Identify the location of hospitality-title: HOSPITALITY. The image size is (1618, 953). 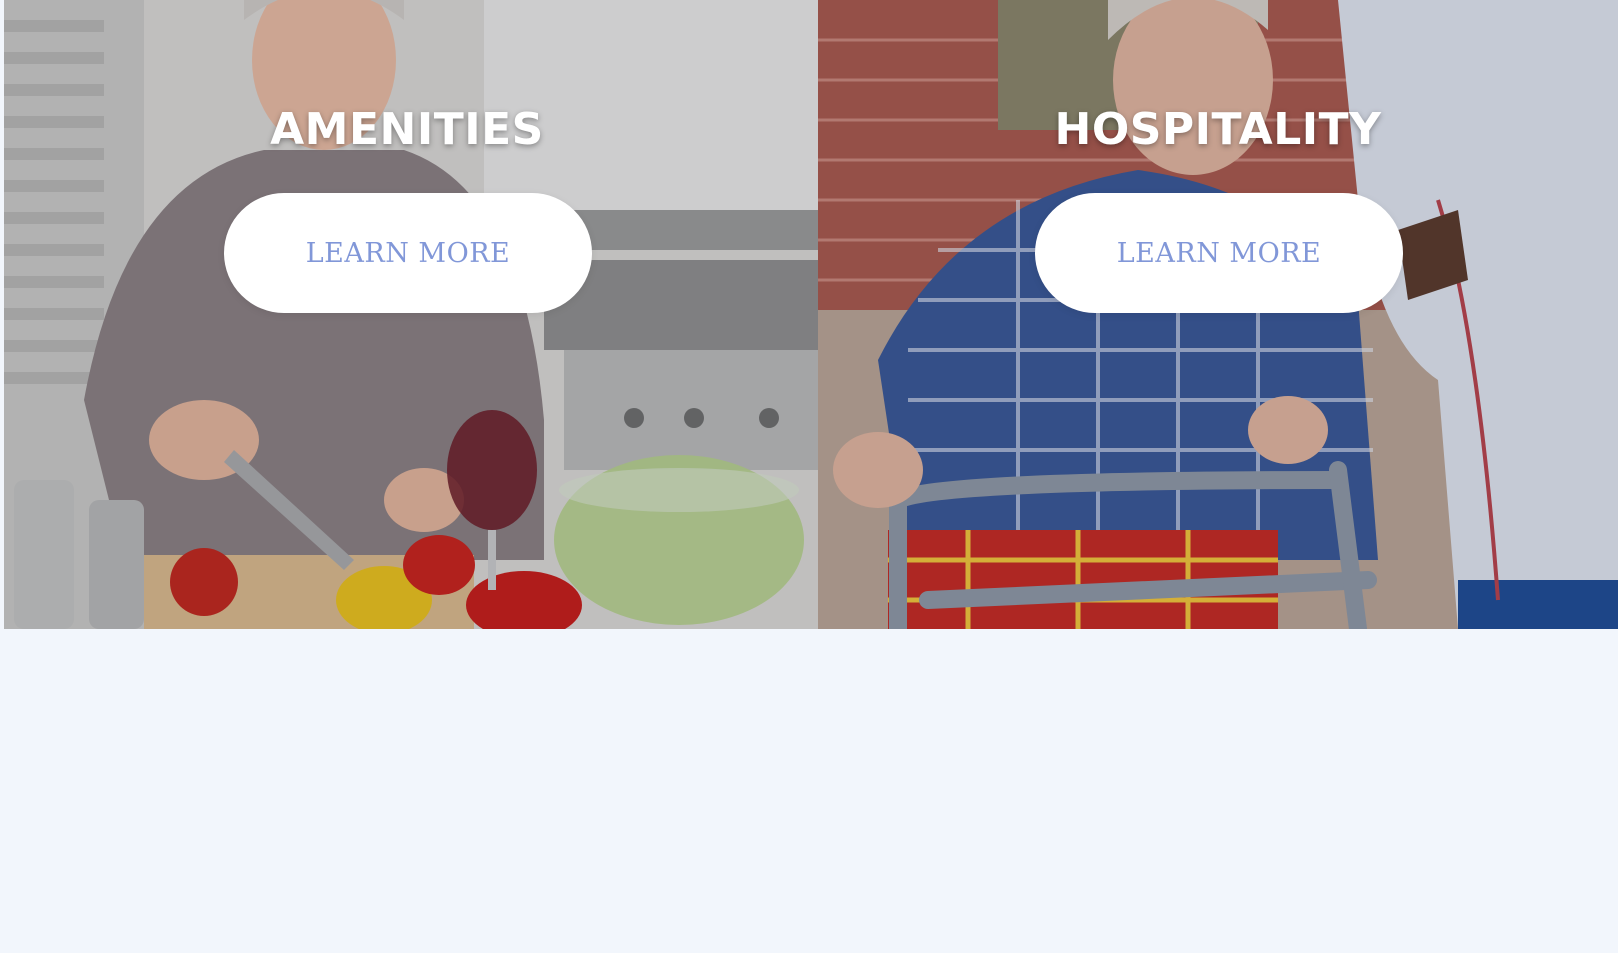
(1218, 129).